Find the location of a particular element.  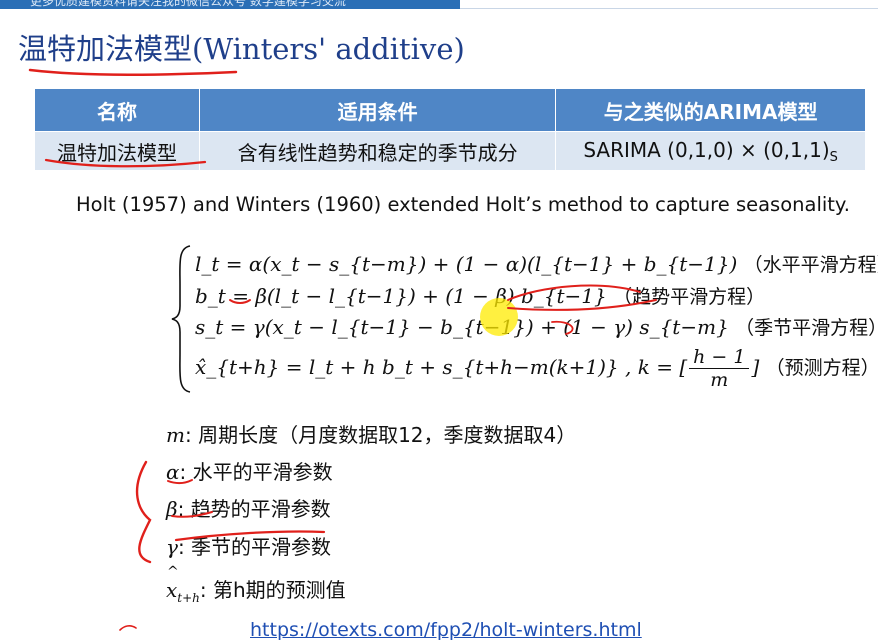

cell-name: 温特加法模型 is located at coordinates (117, 151).